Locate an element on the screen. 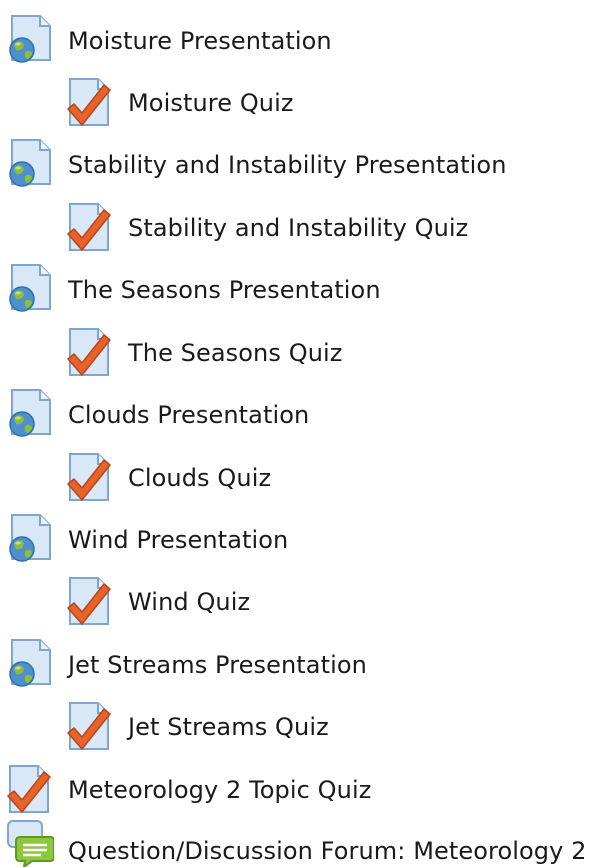  activity-link: Stability and Instability Quiz is located at coordinates (298, 228).